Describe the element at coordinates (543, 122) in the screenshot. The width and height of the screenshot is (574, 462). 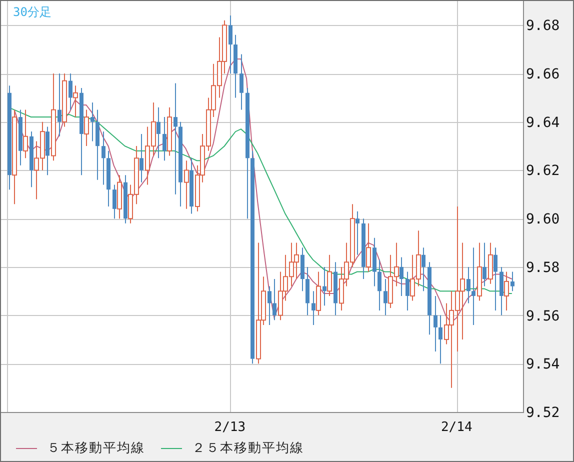
I see `axis-label: 9.64` at that location.